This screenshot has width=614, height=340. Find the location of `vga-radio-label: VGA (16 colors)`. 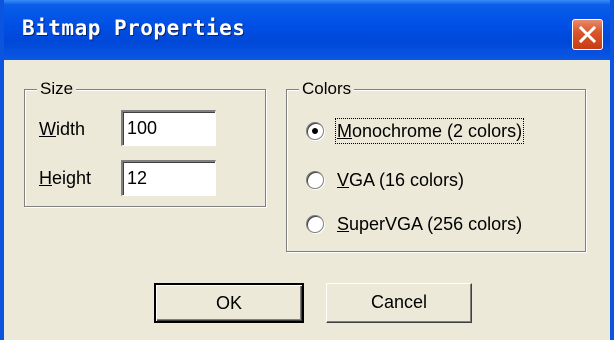

vga-radio-label: VGA (16 colors) is located at coordinates (400, 180).